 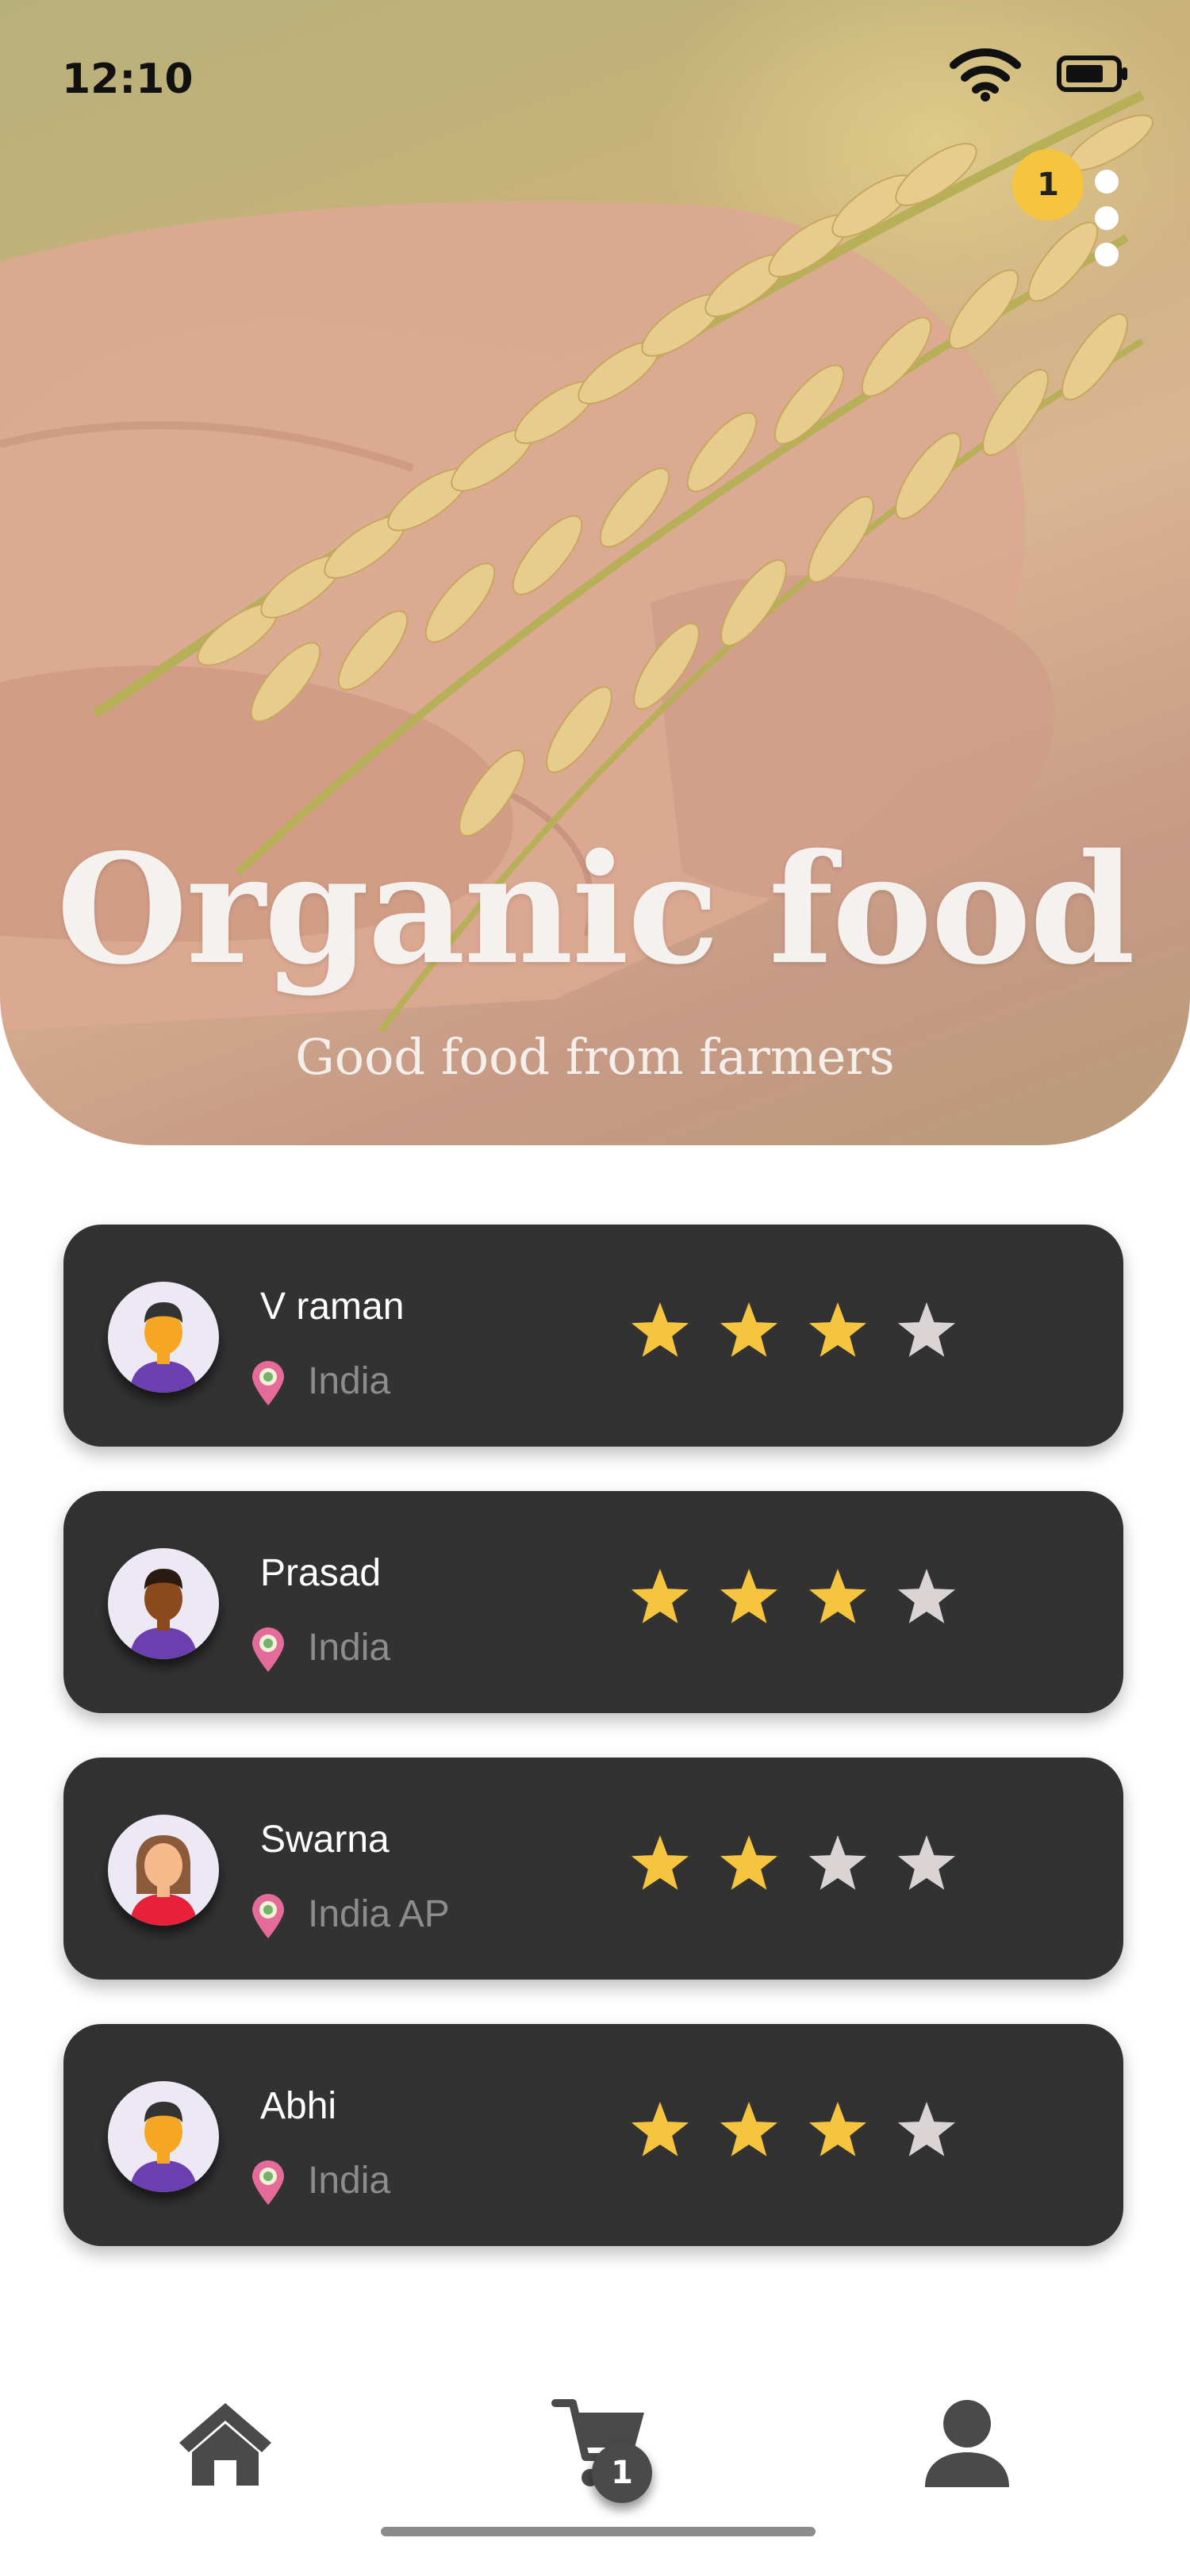 What do you see at coordinates (593, 1336) in the screenshot?
I see `farmer-card: V raman India` at bounding box center [593, 1336].